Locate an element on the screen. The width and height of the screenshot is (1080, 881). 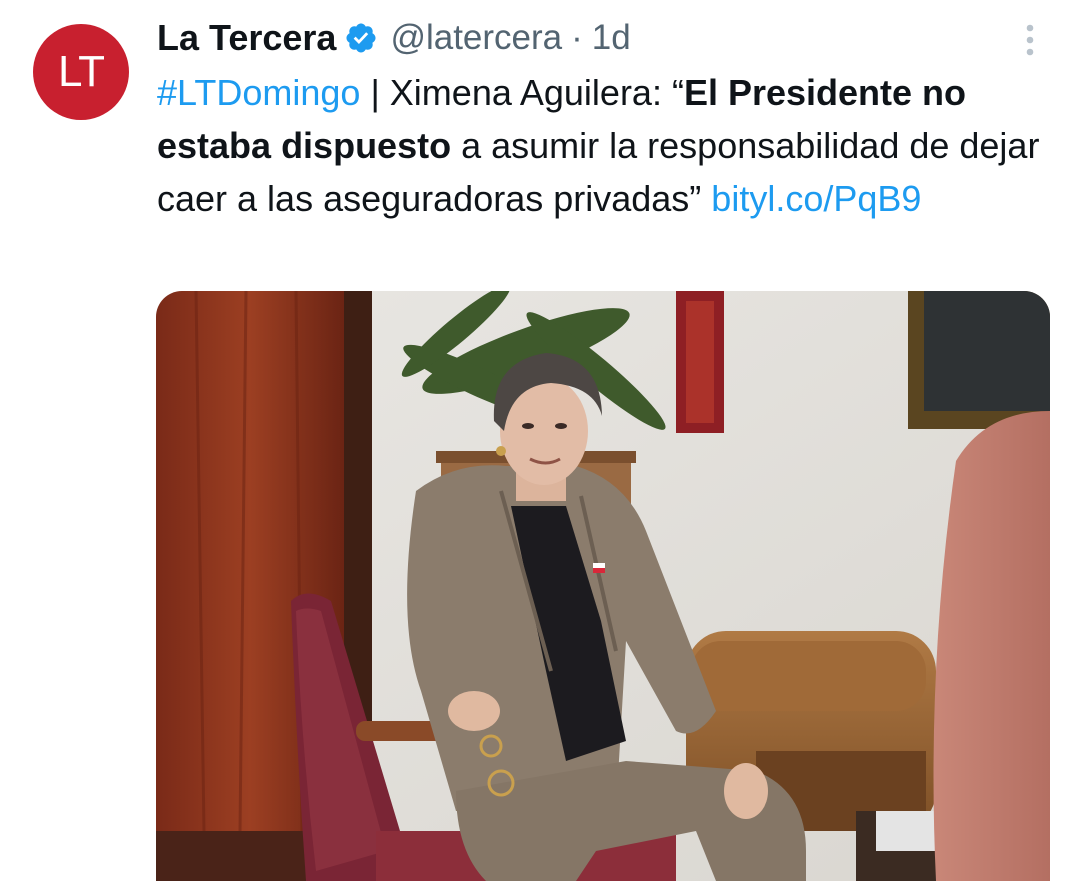
display-name: La Tercera is located at coordinates (246, 38).